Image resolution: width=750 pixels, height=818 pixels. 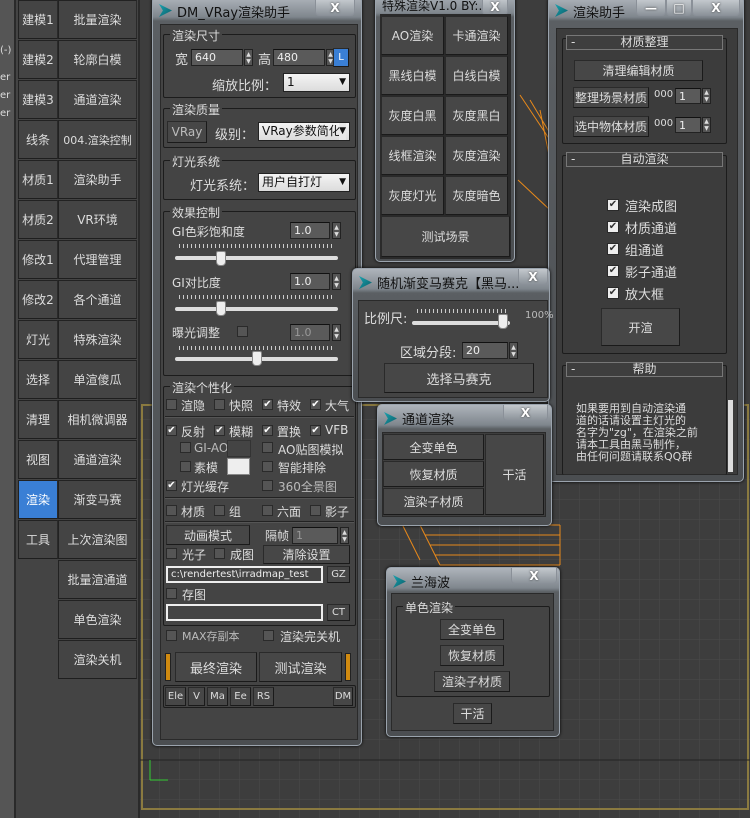 I want to click on height-input: 480, so click(x=299, y=57).